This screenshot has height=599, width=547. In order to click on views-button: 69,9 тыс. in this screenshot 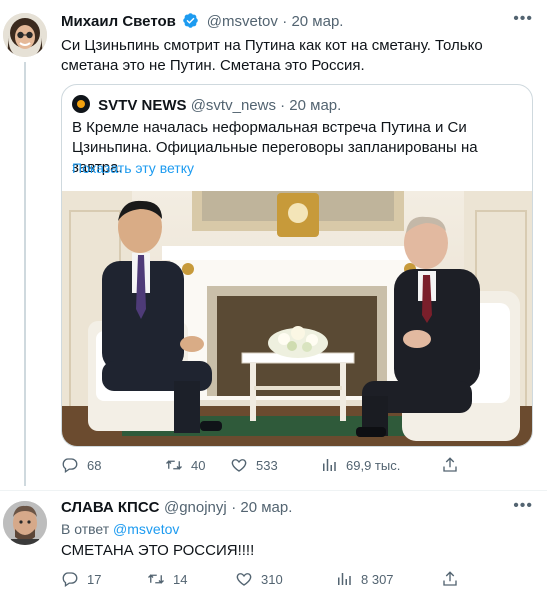, I will do `click(360, 465)`.